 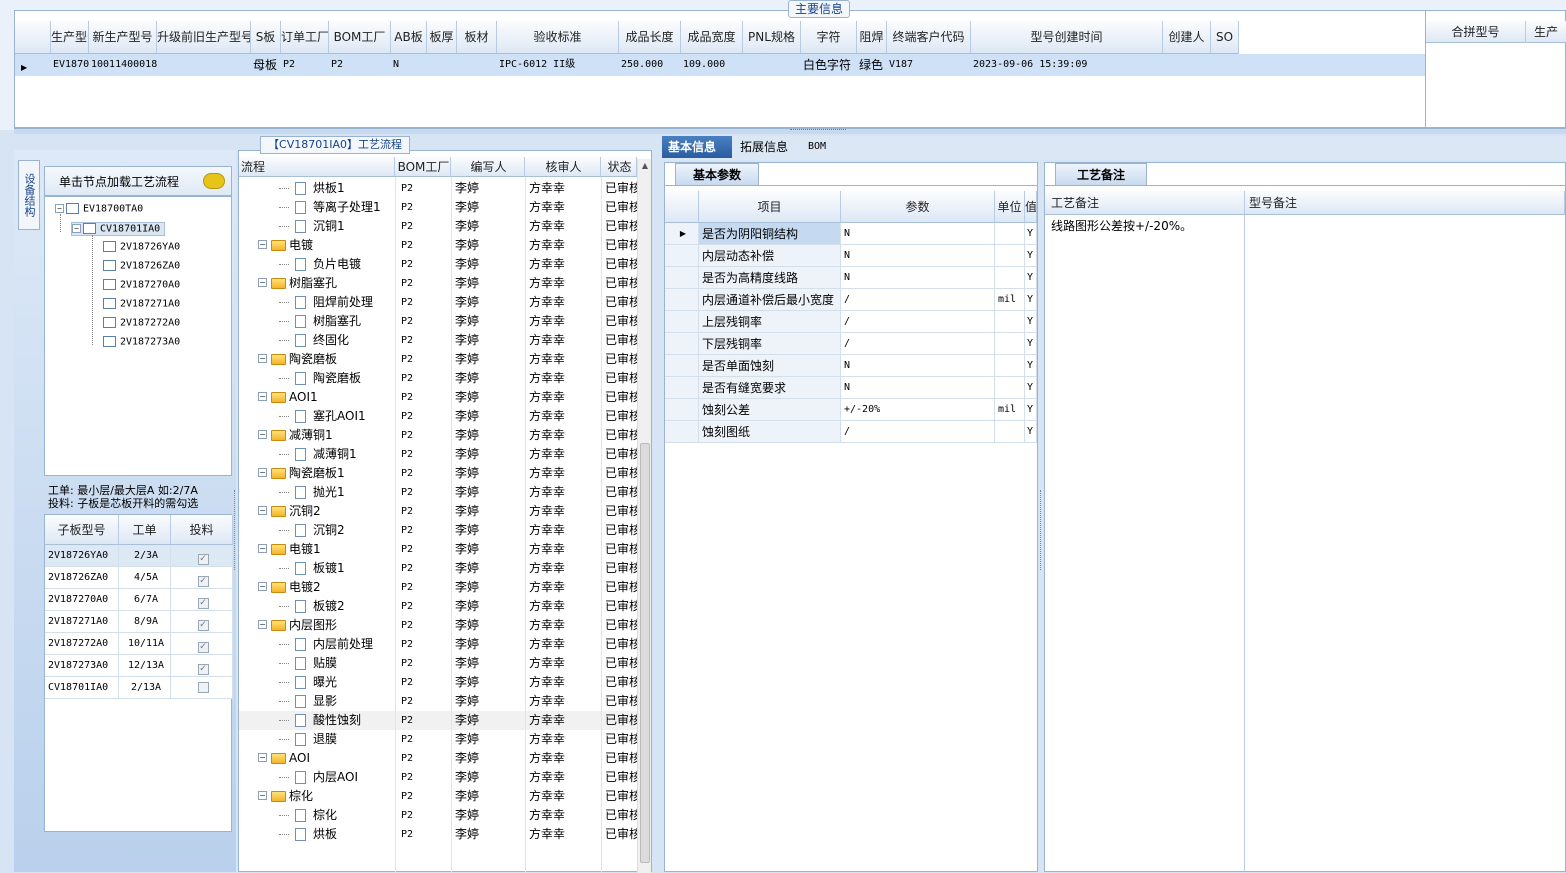 I want to click on process-row: 内层AOI P2 李婷 方幸幸 已审核, so click(x=438, y=777).